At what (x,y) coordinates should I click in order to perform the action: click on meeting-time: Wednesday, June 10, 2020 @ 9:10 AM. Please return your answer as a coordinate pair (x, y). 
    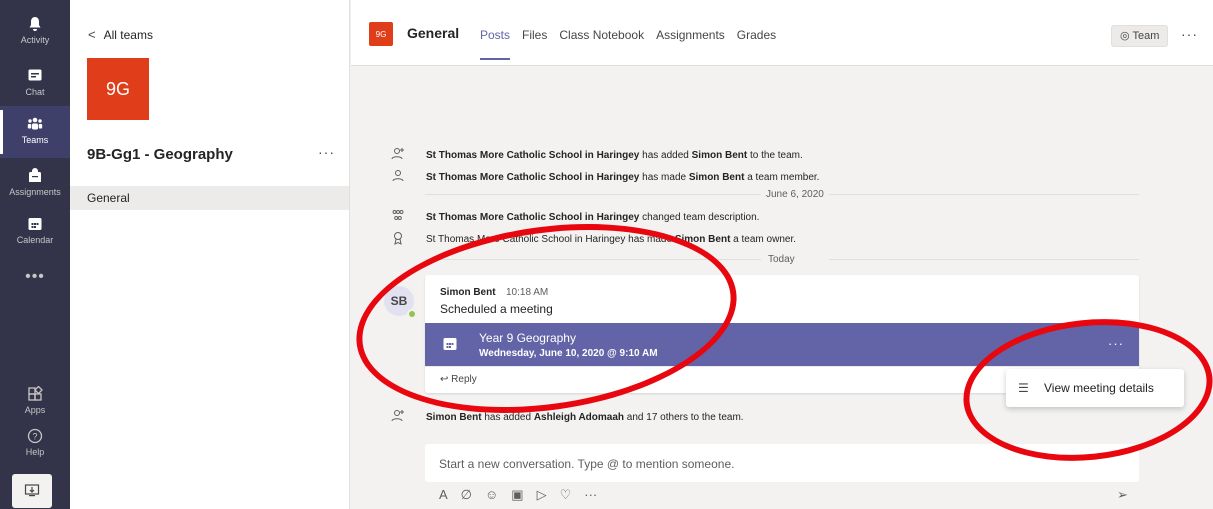
    Looking at the image, I should click on (568, 353).